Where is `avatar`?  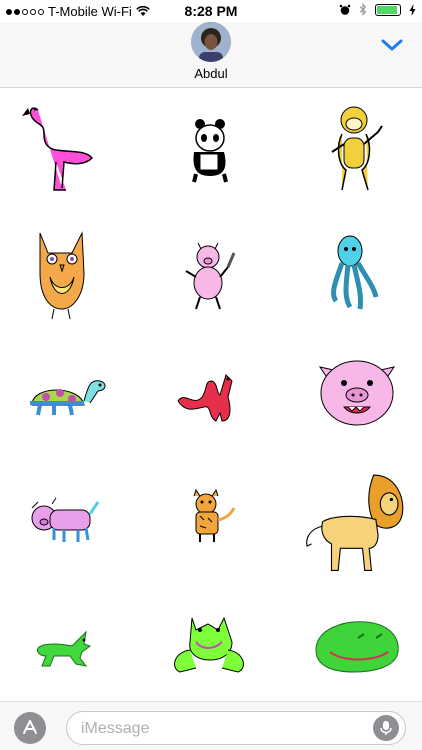
avatar is located at coordinates (211, 42).